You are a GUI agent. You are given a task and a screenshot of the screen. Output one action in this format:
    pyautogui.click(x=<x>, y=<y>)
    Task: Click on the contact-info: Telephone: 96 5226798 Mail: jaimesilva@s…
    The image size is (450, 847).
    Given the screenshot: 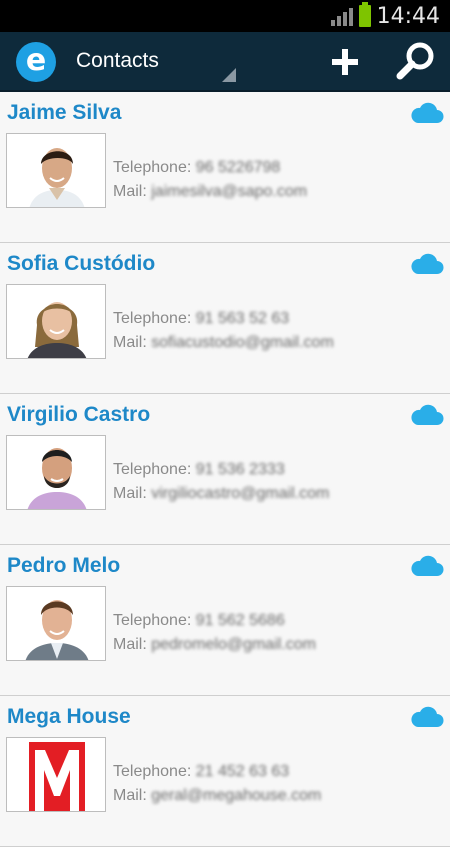 What is the action you would take?
    pyautogui.click(x=210, y=180)
    